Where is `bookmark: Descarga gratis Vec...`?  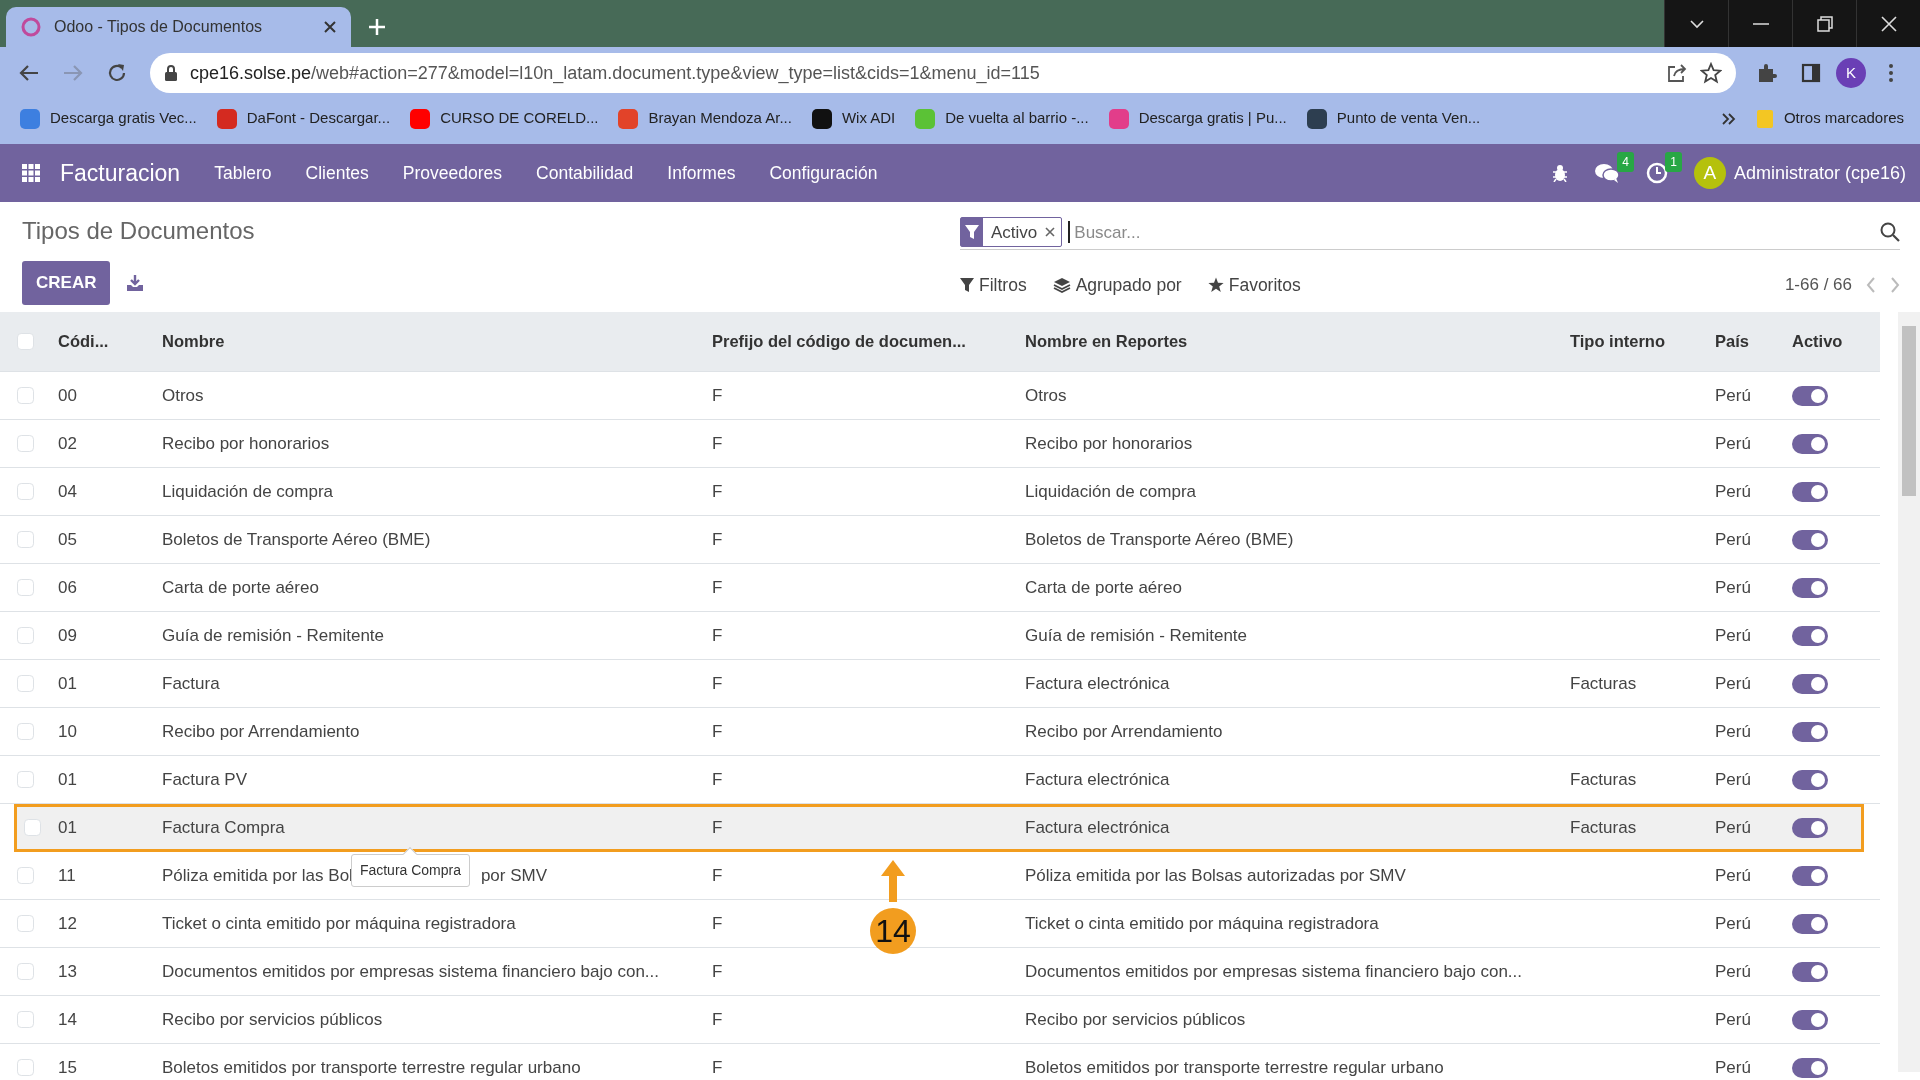 bookmark: Descarga gratis Vec... is located at coordinates (108, 118).